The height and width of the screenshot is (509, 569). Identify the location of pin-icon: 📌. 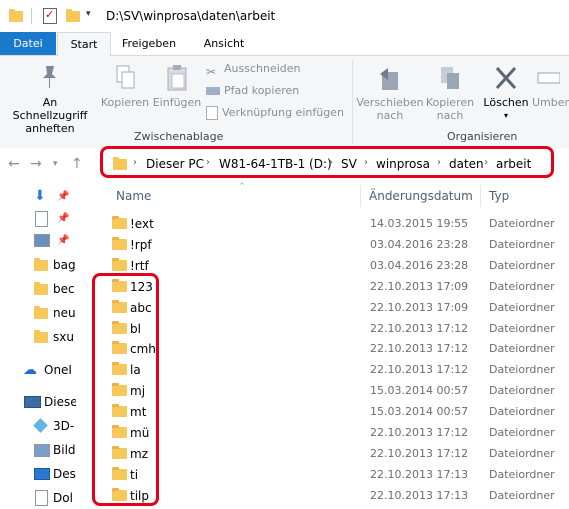
(63, 240).